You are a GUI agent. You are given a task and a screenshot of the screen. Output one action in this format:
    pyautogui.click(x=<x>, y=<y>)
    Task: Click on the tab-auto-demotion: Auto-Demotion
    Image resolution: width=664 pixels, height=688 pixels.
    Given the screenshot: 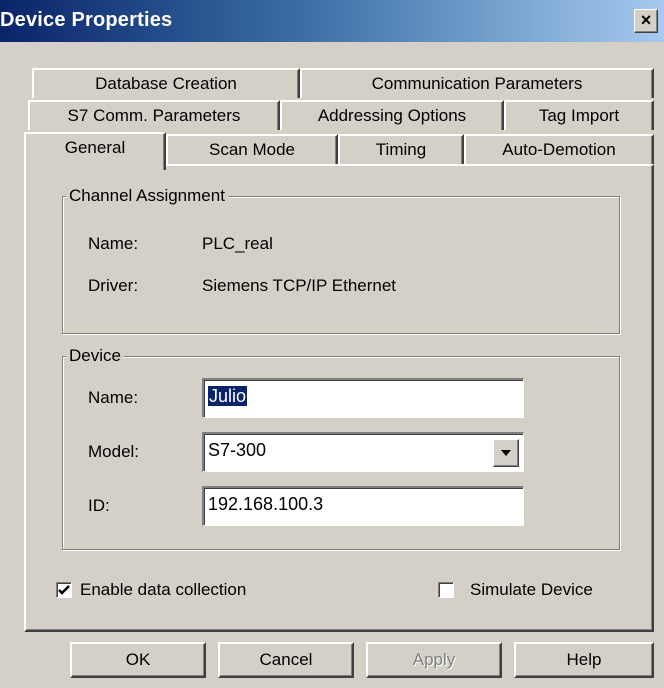 What is the action you would take?
    pyautogui.click(x=559, y=149)
    